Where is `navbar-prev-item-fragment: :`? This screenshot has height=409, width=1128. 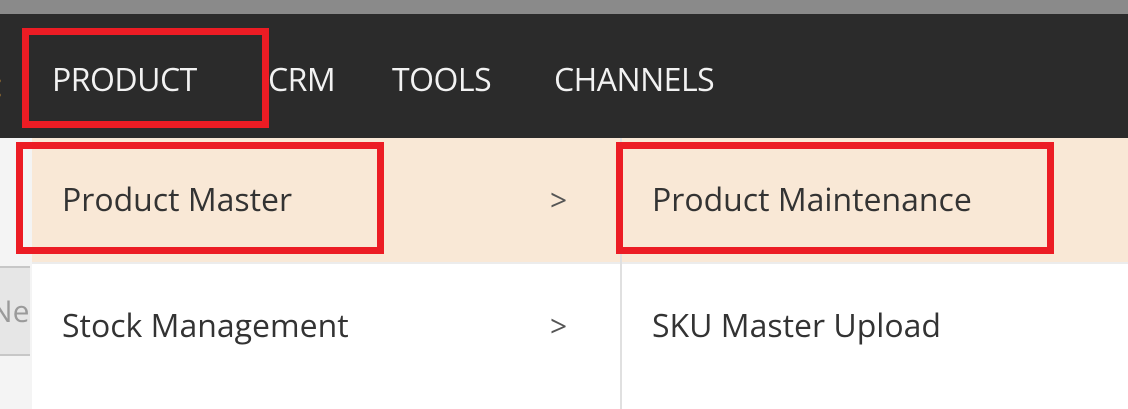
navbar-prev-item-fragment: : is located at coordinates (1, 84).